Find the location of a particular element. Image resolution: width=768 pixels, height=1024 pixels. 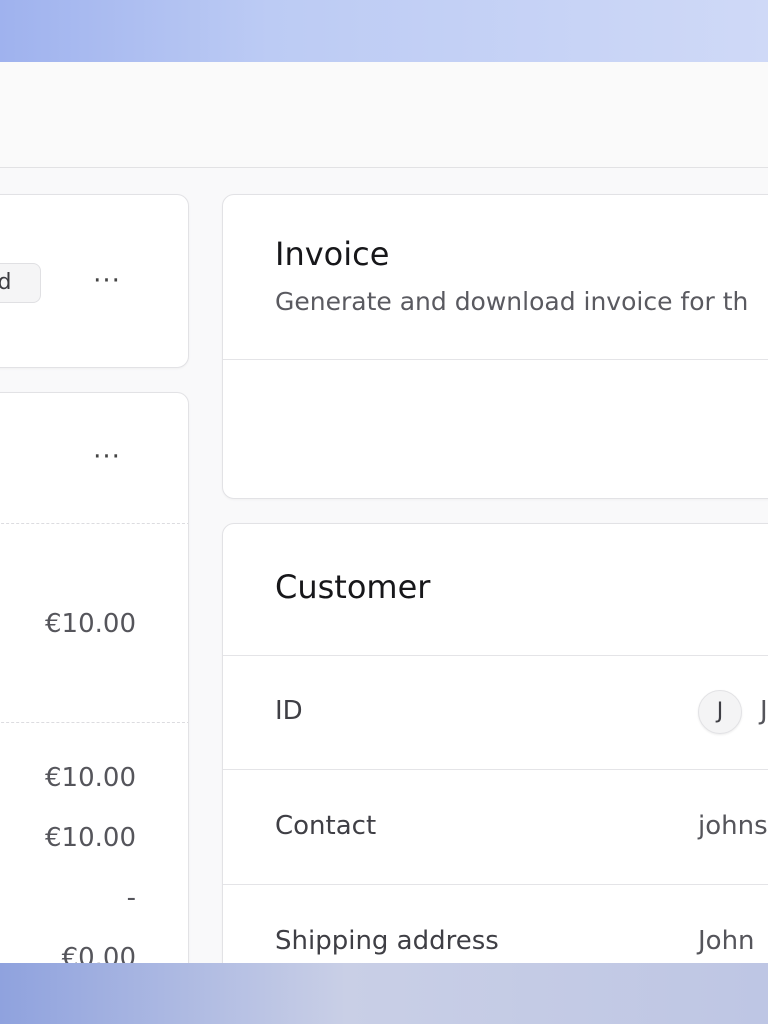

customer-contact-value: johns is located at coordinates (733, 826).